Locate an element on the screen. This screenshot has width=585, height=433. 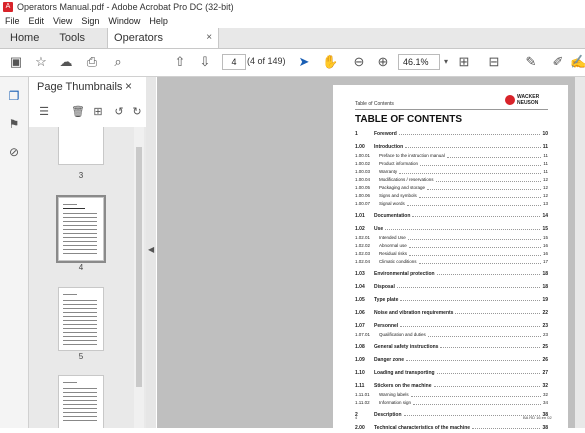
close-panel-icon: × is located at coordinates (128, 86).